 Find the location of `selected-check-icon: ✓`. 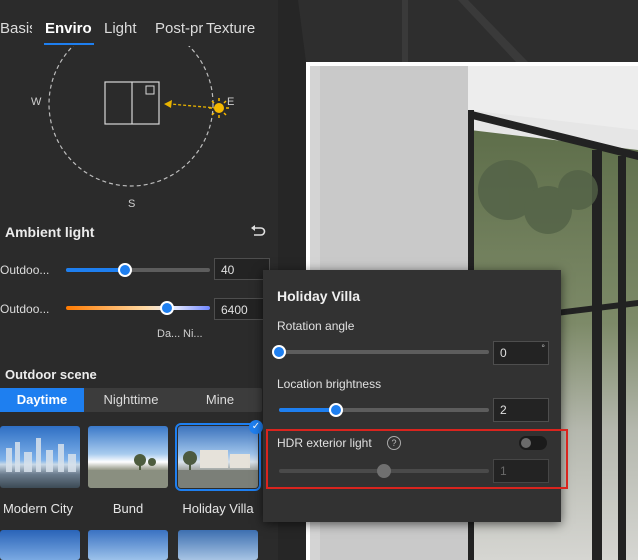

selected-check-icon: ✓ is located at coordinates (256, 427).